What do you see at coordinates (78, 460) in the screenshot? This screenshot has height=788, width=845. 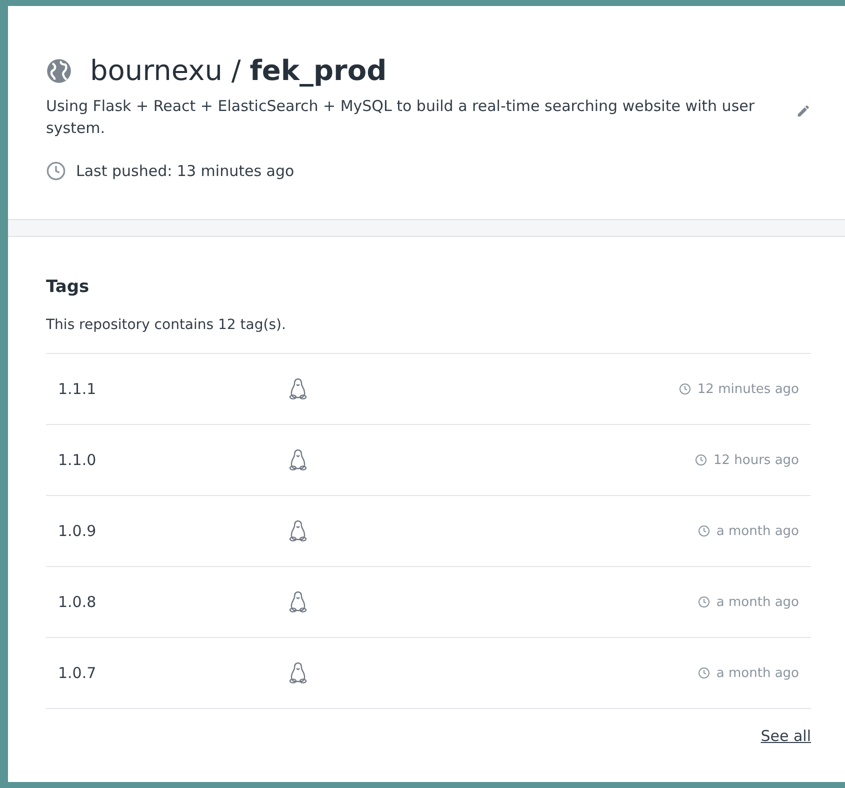 I see `tag-name: 1.1.0` at bounding box center [78, 460].